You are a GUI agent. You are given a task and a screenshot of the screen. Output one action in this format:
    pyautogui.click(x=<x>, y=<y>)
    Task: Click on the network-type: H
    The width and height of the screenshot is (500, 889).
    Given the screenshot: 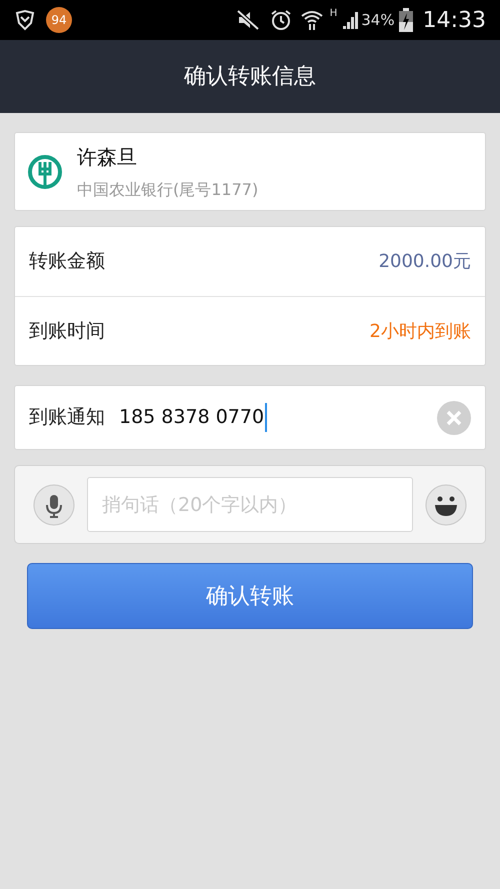 What is the action you would take?
    pyautogui.click(x=334, y=14)
    